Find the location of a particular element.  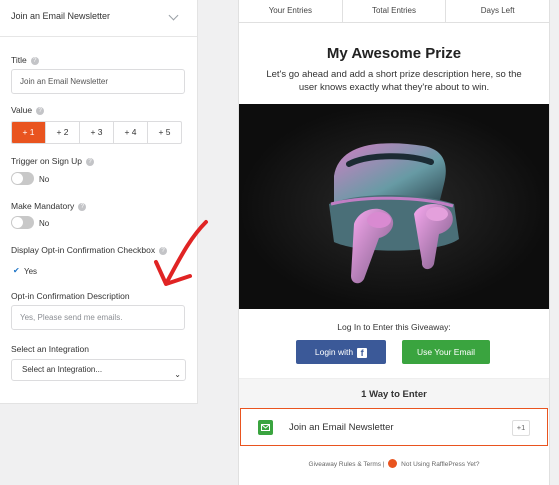

rafflepress-logo-icon is located at coordinates (393, 463).